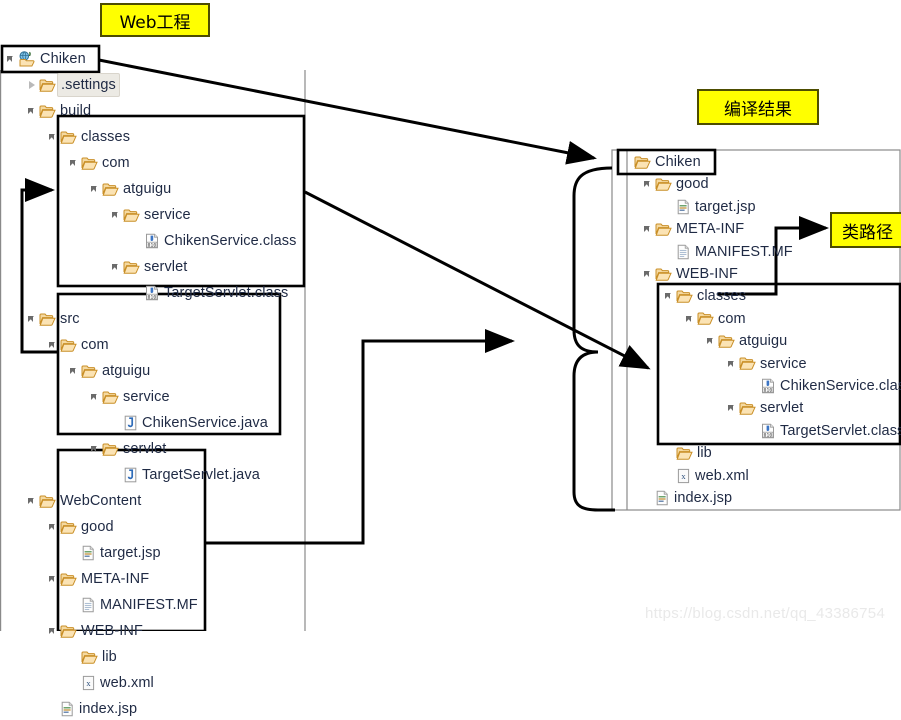  What do you see at coordinates (32, 85) in the screenshot?
I see `chevron-right-icon` at bounding box center [32, 85].